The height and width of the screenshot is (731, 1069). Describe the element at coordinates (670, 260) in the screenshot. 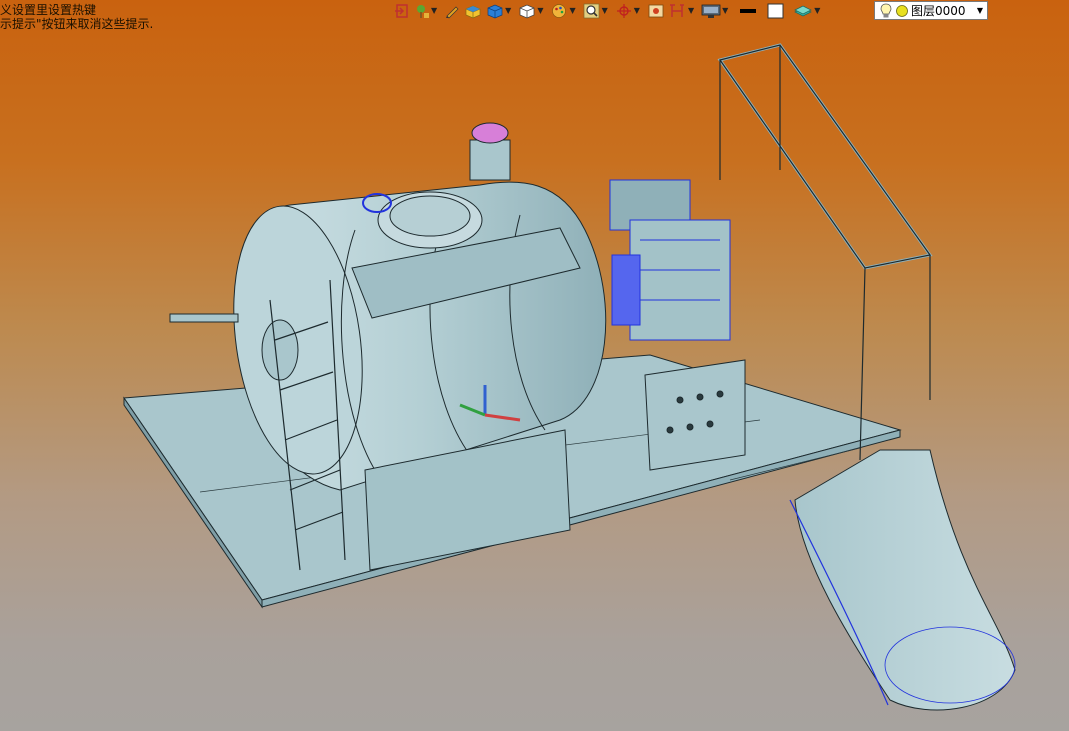

I see `engine-assembly` at that location.